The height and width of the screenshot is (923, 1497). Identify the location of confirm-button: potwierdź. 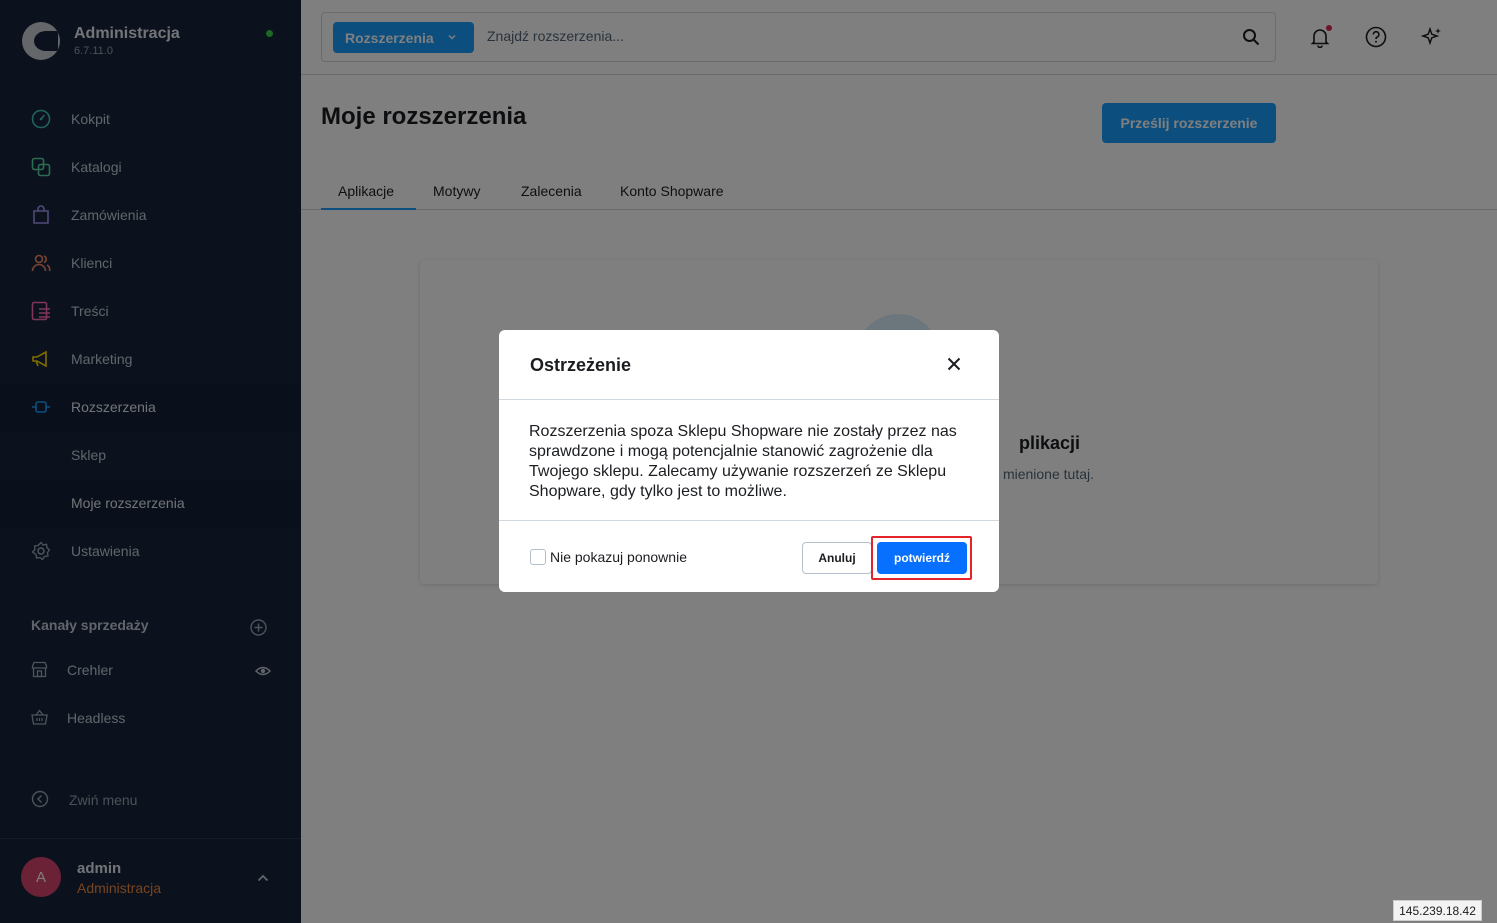
(922, 558).